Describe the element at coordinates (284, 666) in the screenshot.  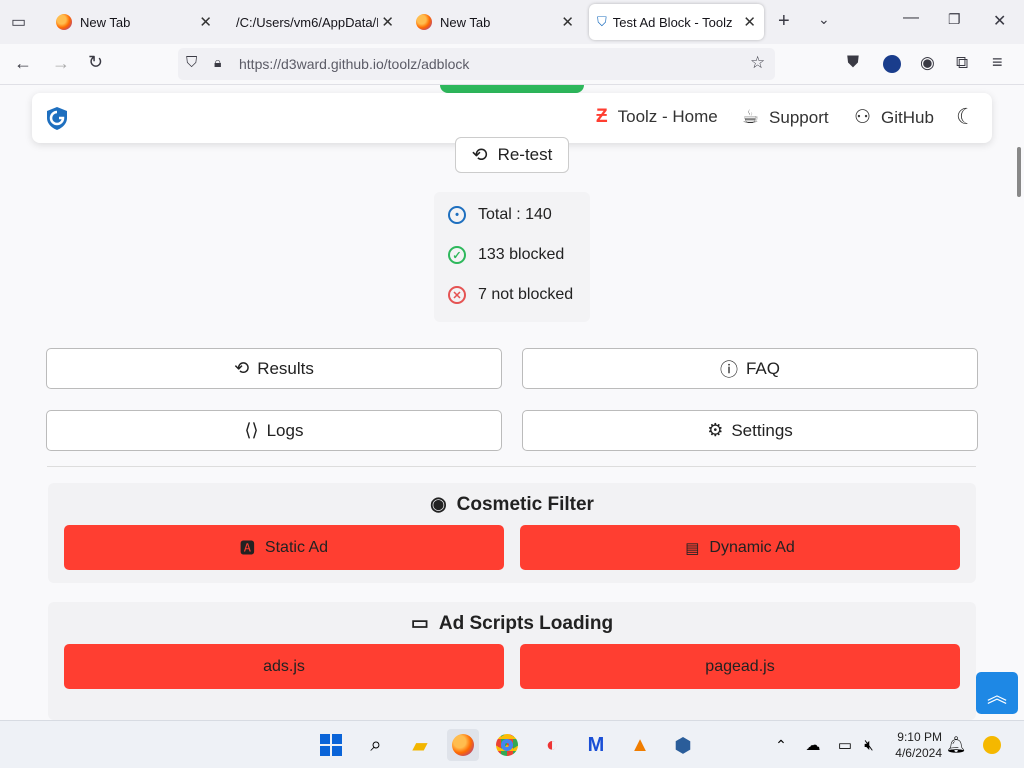
I see `ads-js-test: ads.js` at that location.